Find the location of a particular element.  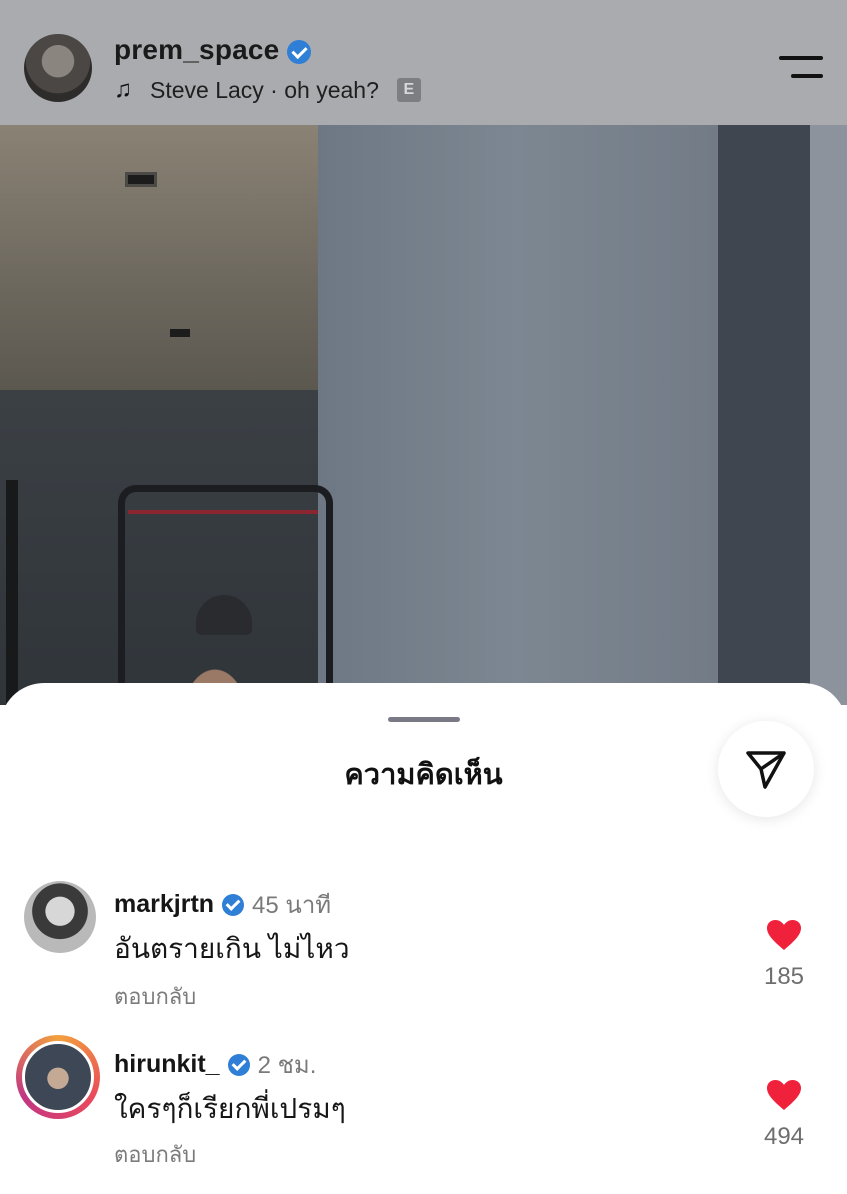

explicit-badge: E is located at coordinates (408, 90).